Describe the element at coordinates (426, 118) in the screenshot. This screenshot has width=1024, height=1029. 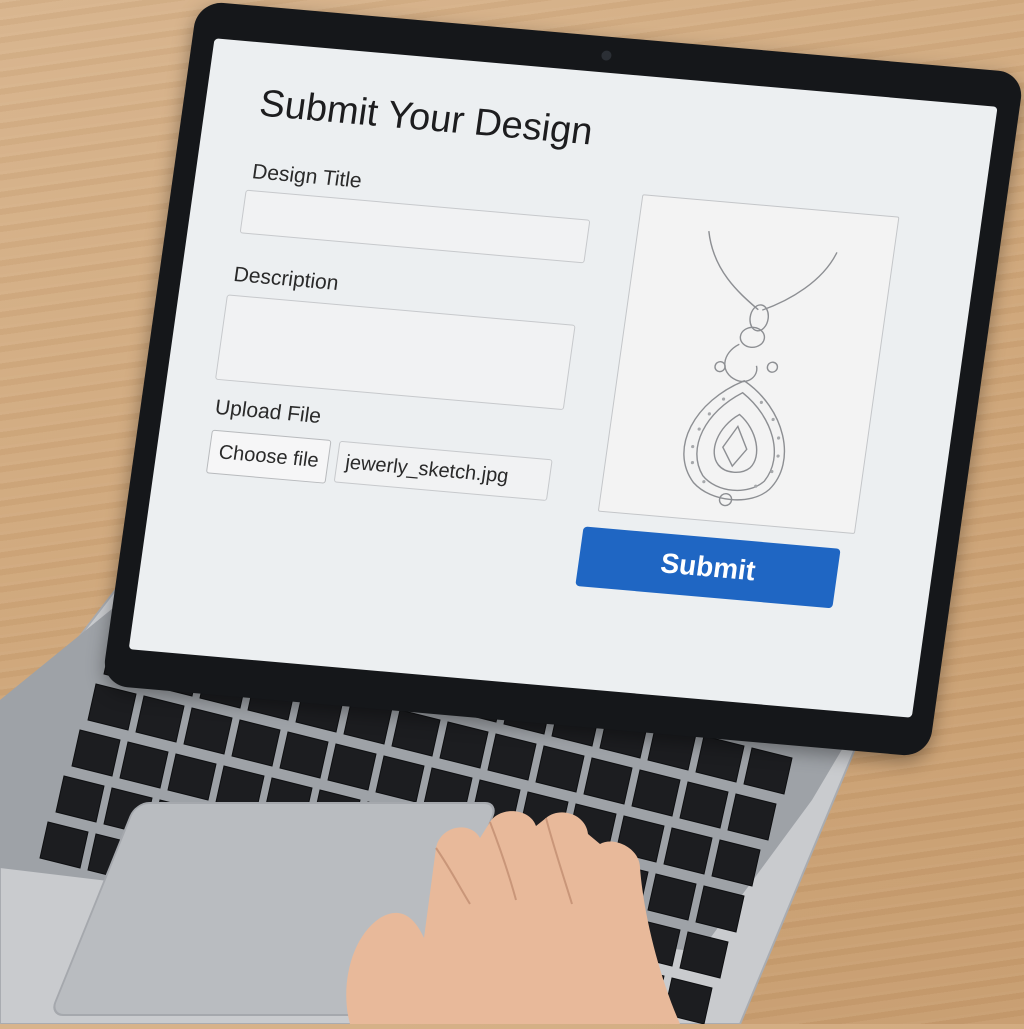
I see `page-title: Submit Your Design` at that location.